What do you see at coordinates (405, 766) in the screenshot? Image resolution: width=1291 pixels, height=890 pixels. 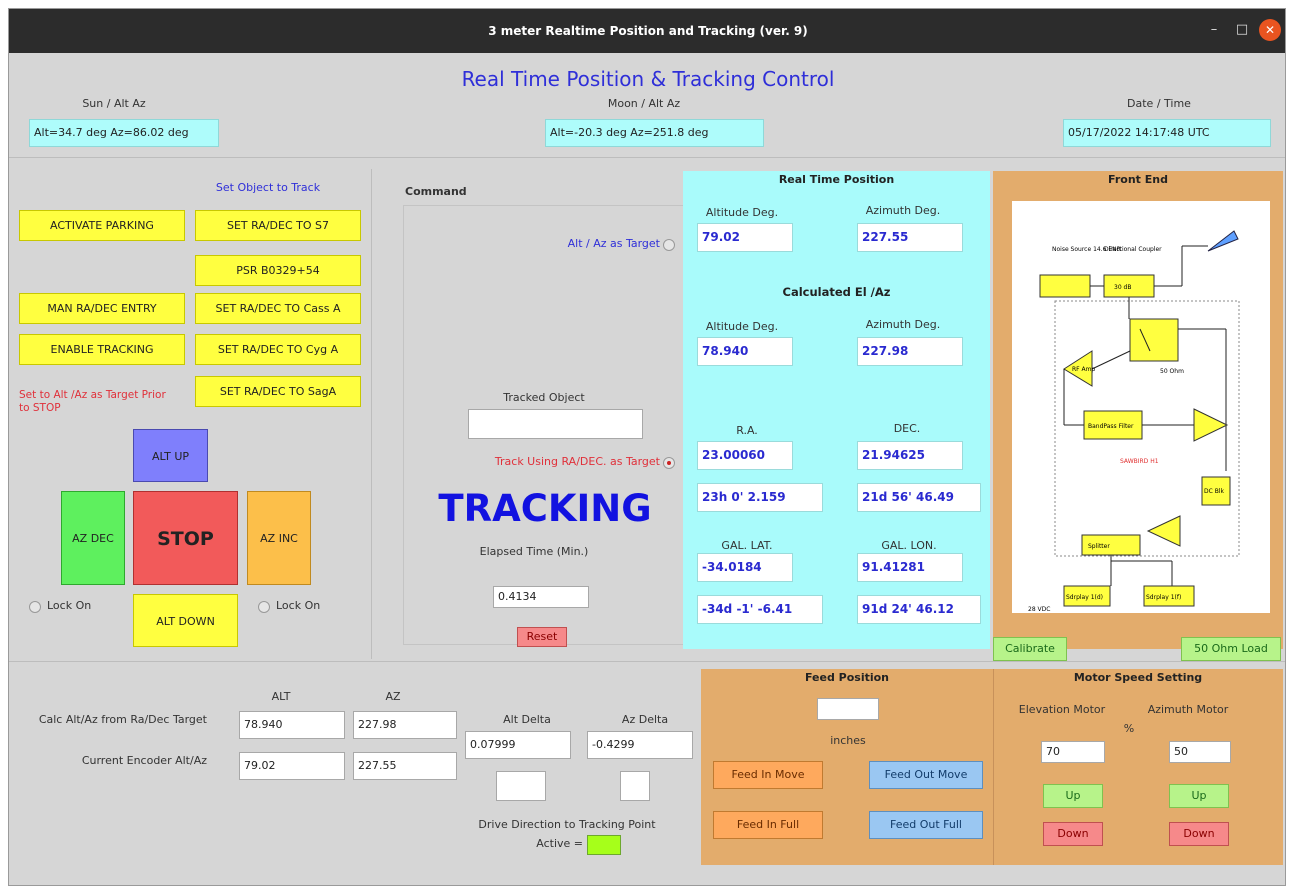 I see `encoder-az-field: 227.55` at bounding box center [405, 766].